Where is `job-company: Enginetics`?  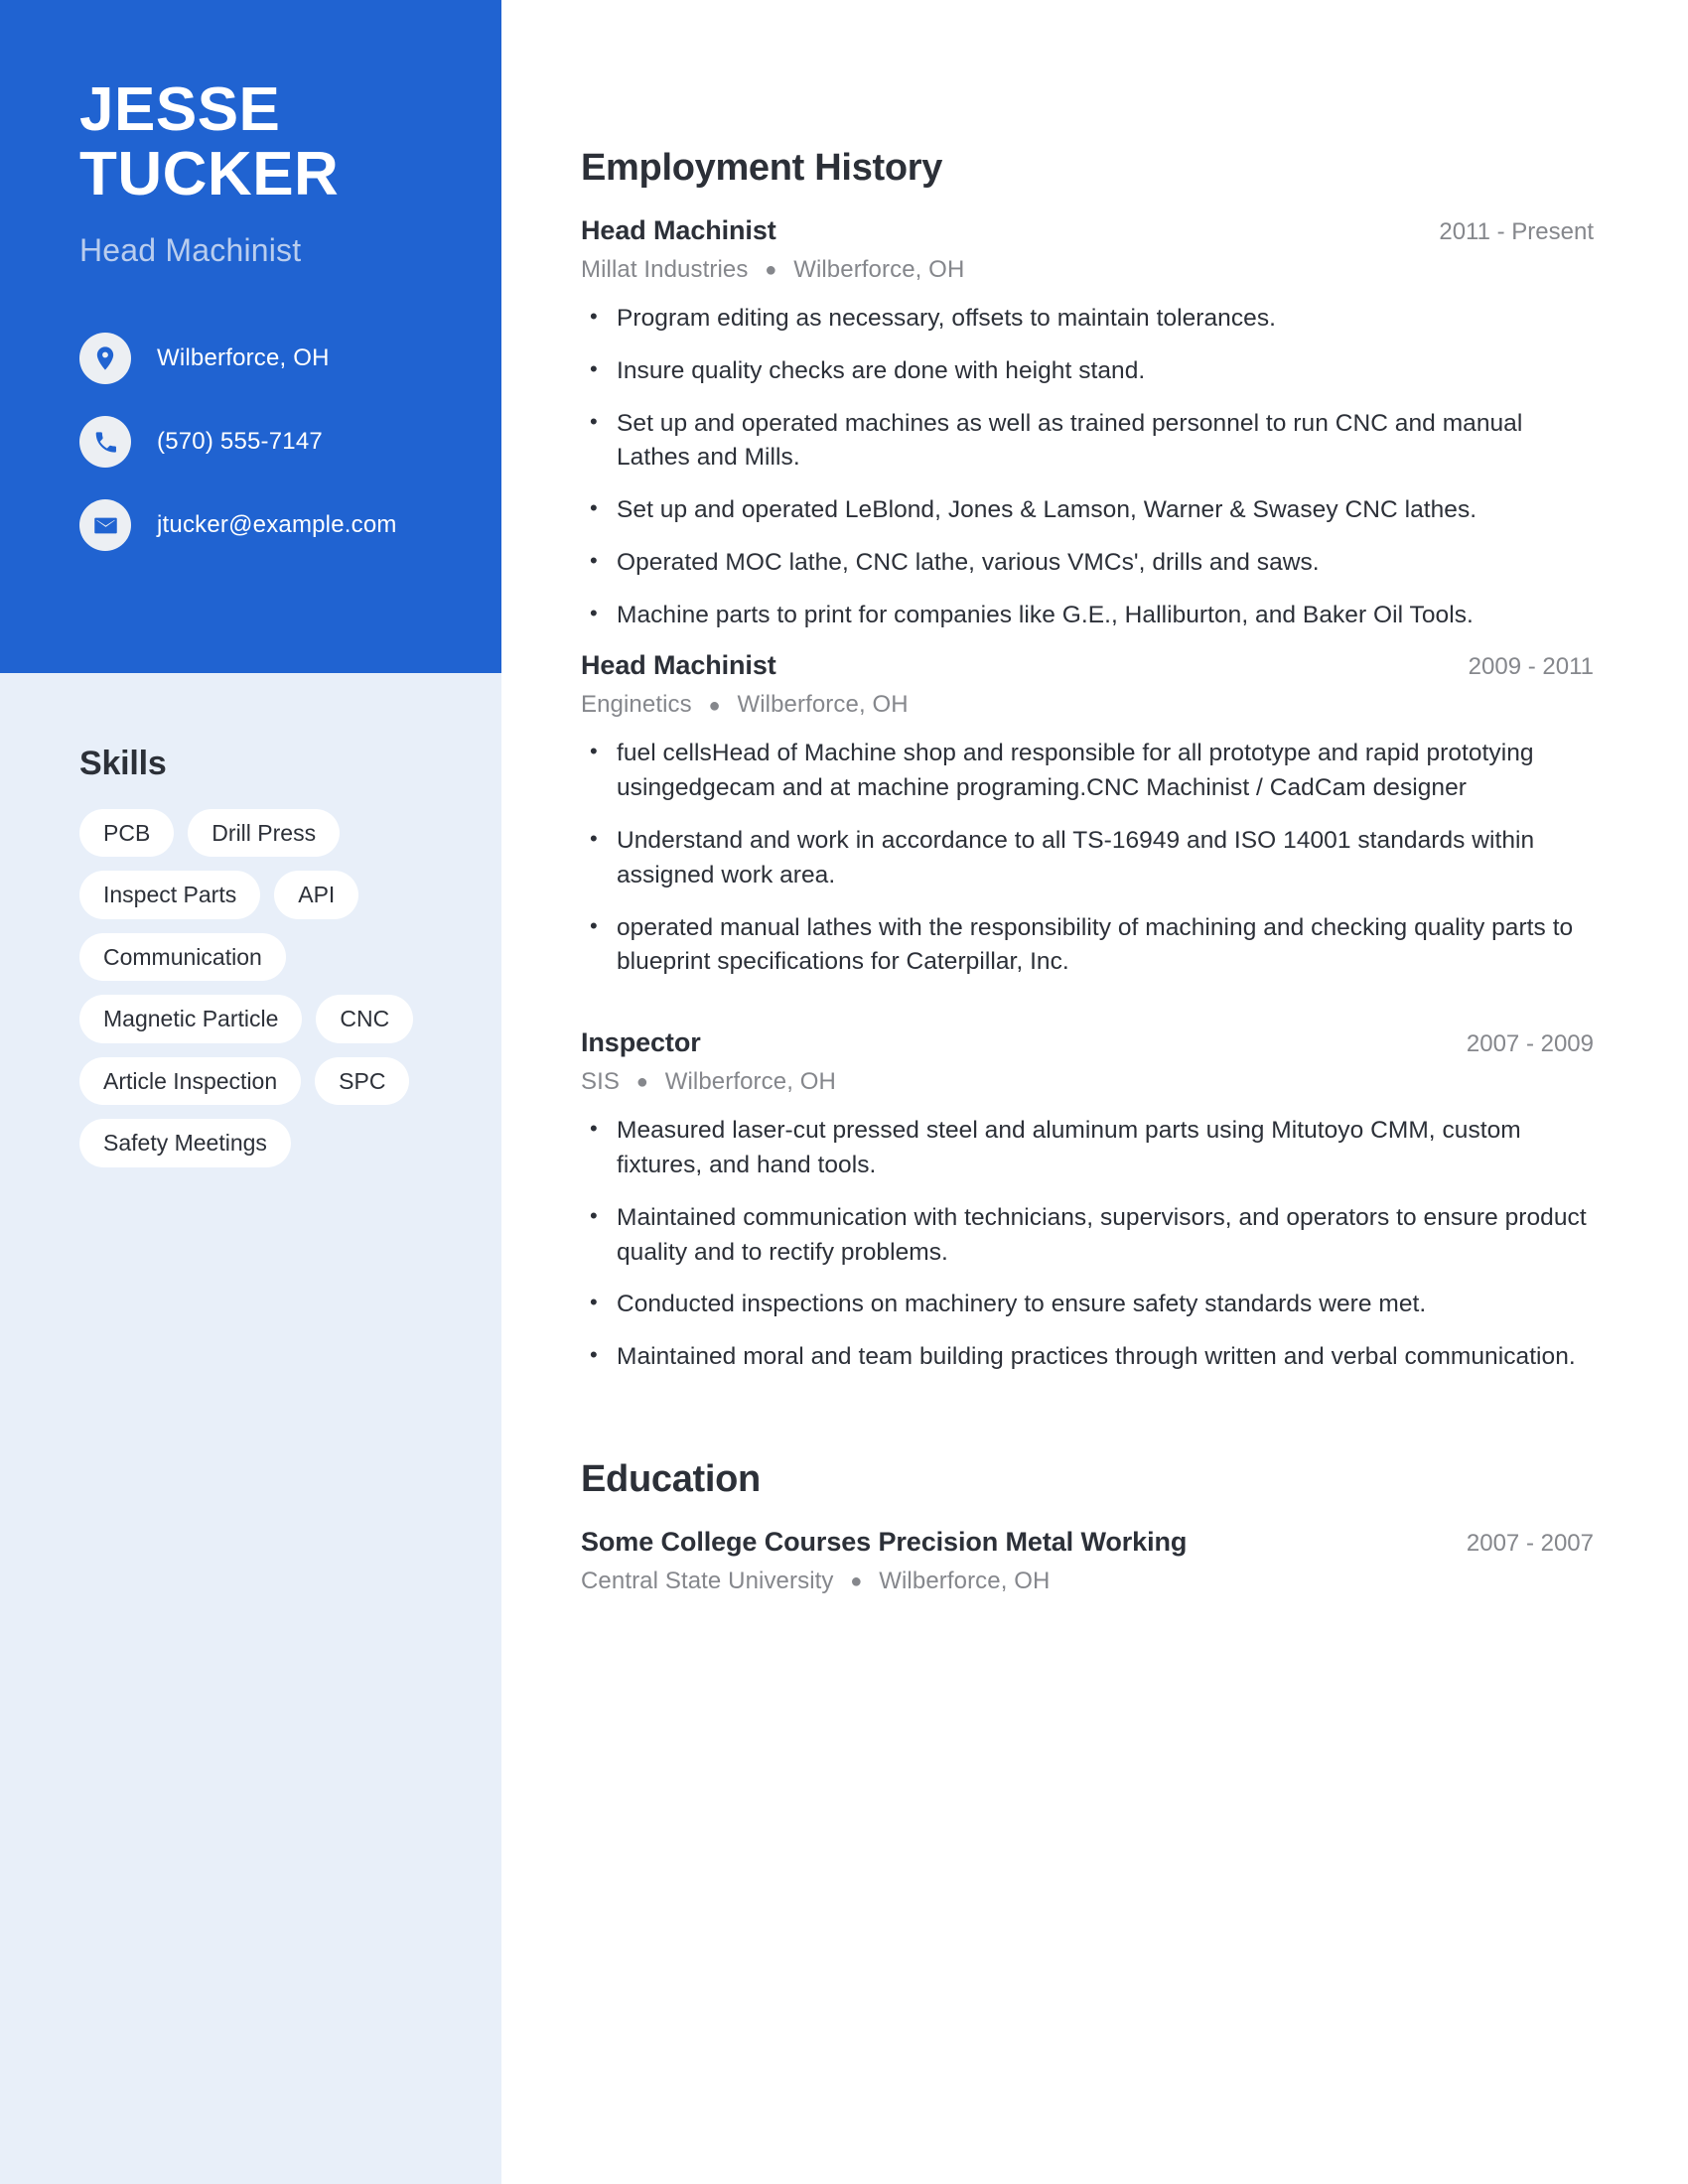 job-company: Enginetics is located at coordinates (636, 705).